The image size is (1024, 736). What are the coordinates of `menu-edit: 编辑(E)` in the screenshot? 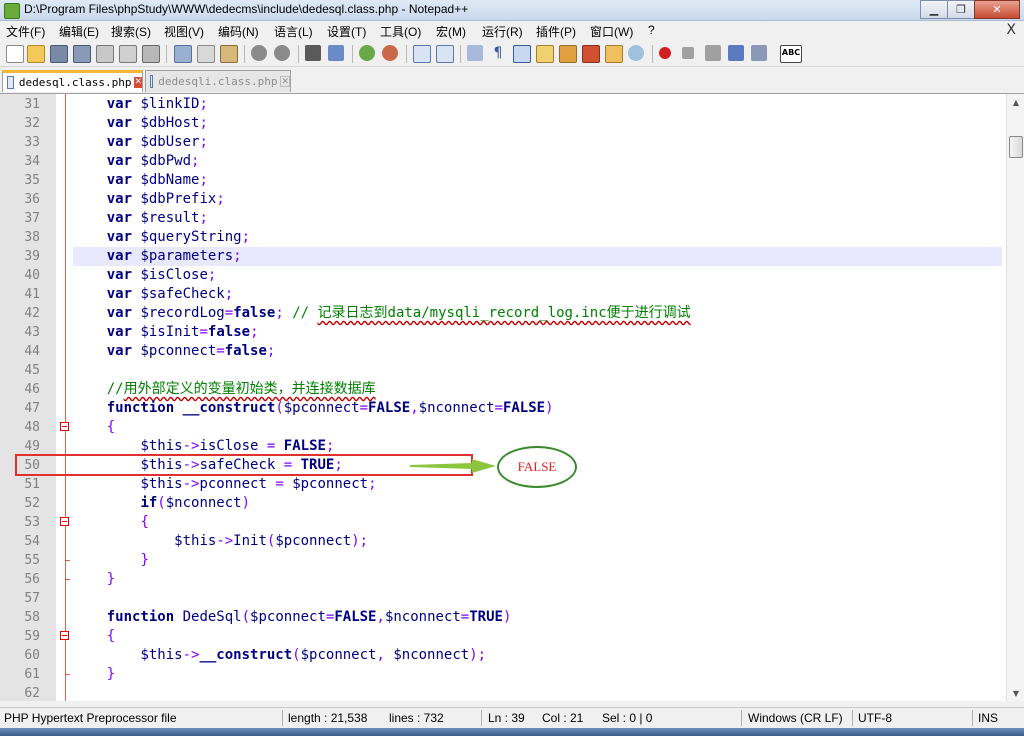 It's located at (79, 31).